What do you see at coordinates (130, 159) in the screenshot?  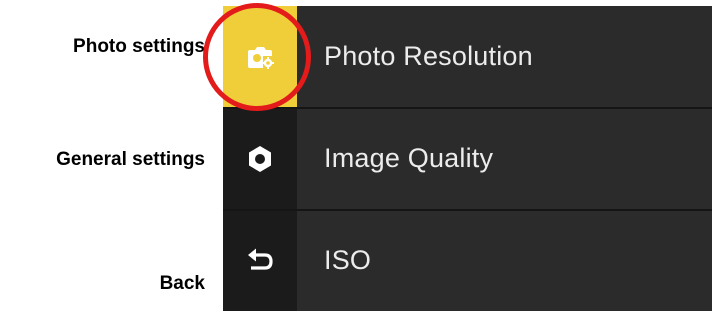 I see `general-settings-callout: General settings` at bounding box center [130, 159].